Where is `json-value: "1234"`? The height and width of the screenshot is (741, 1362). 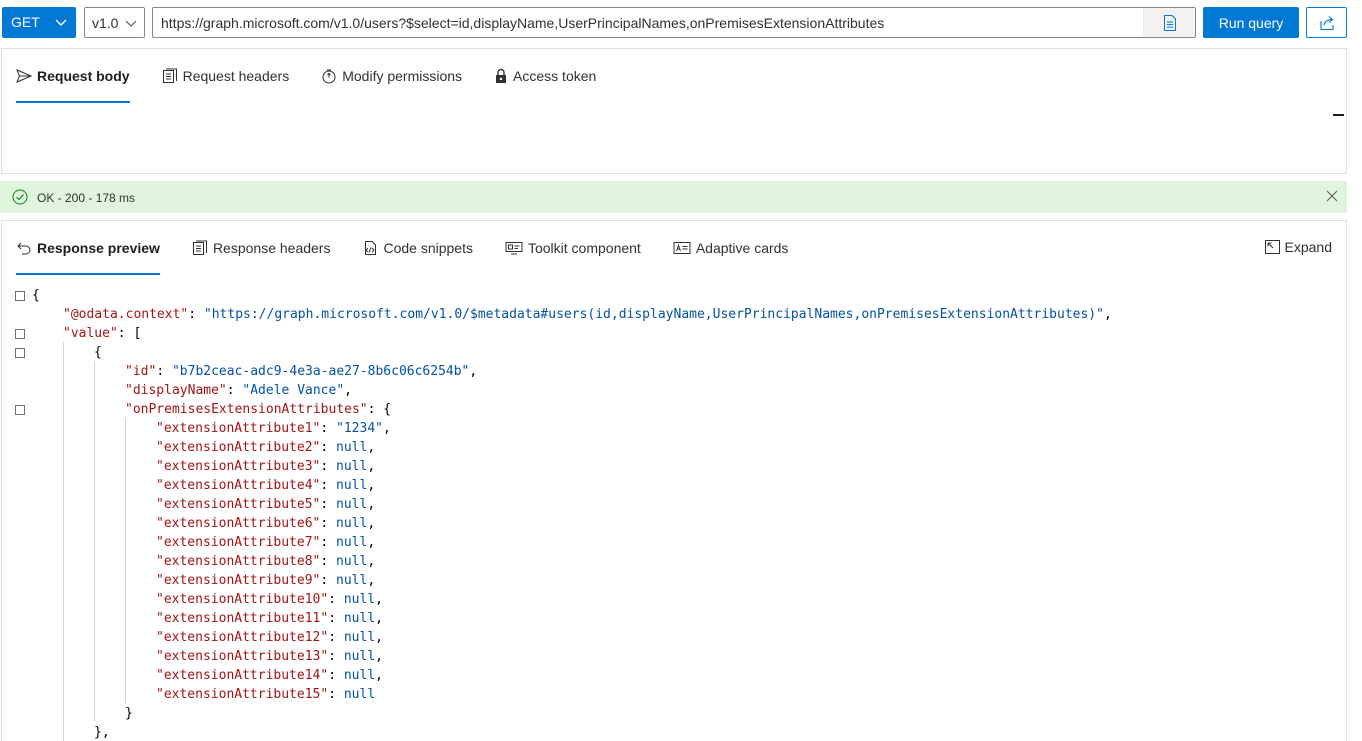 json-value: "1234" is located at coordinates (359, 428).